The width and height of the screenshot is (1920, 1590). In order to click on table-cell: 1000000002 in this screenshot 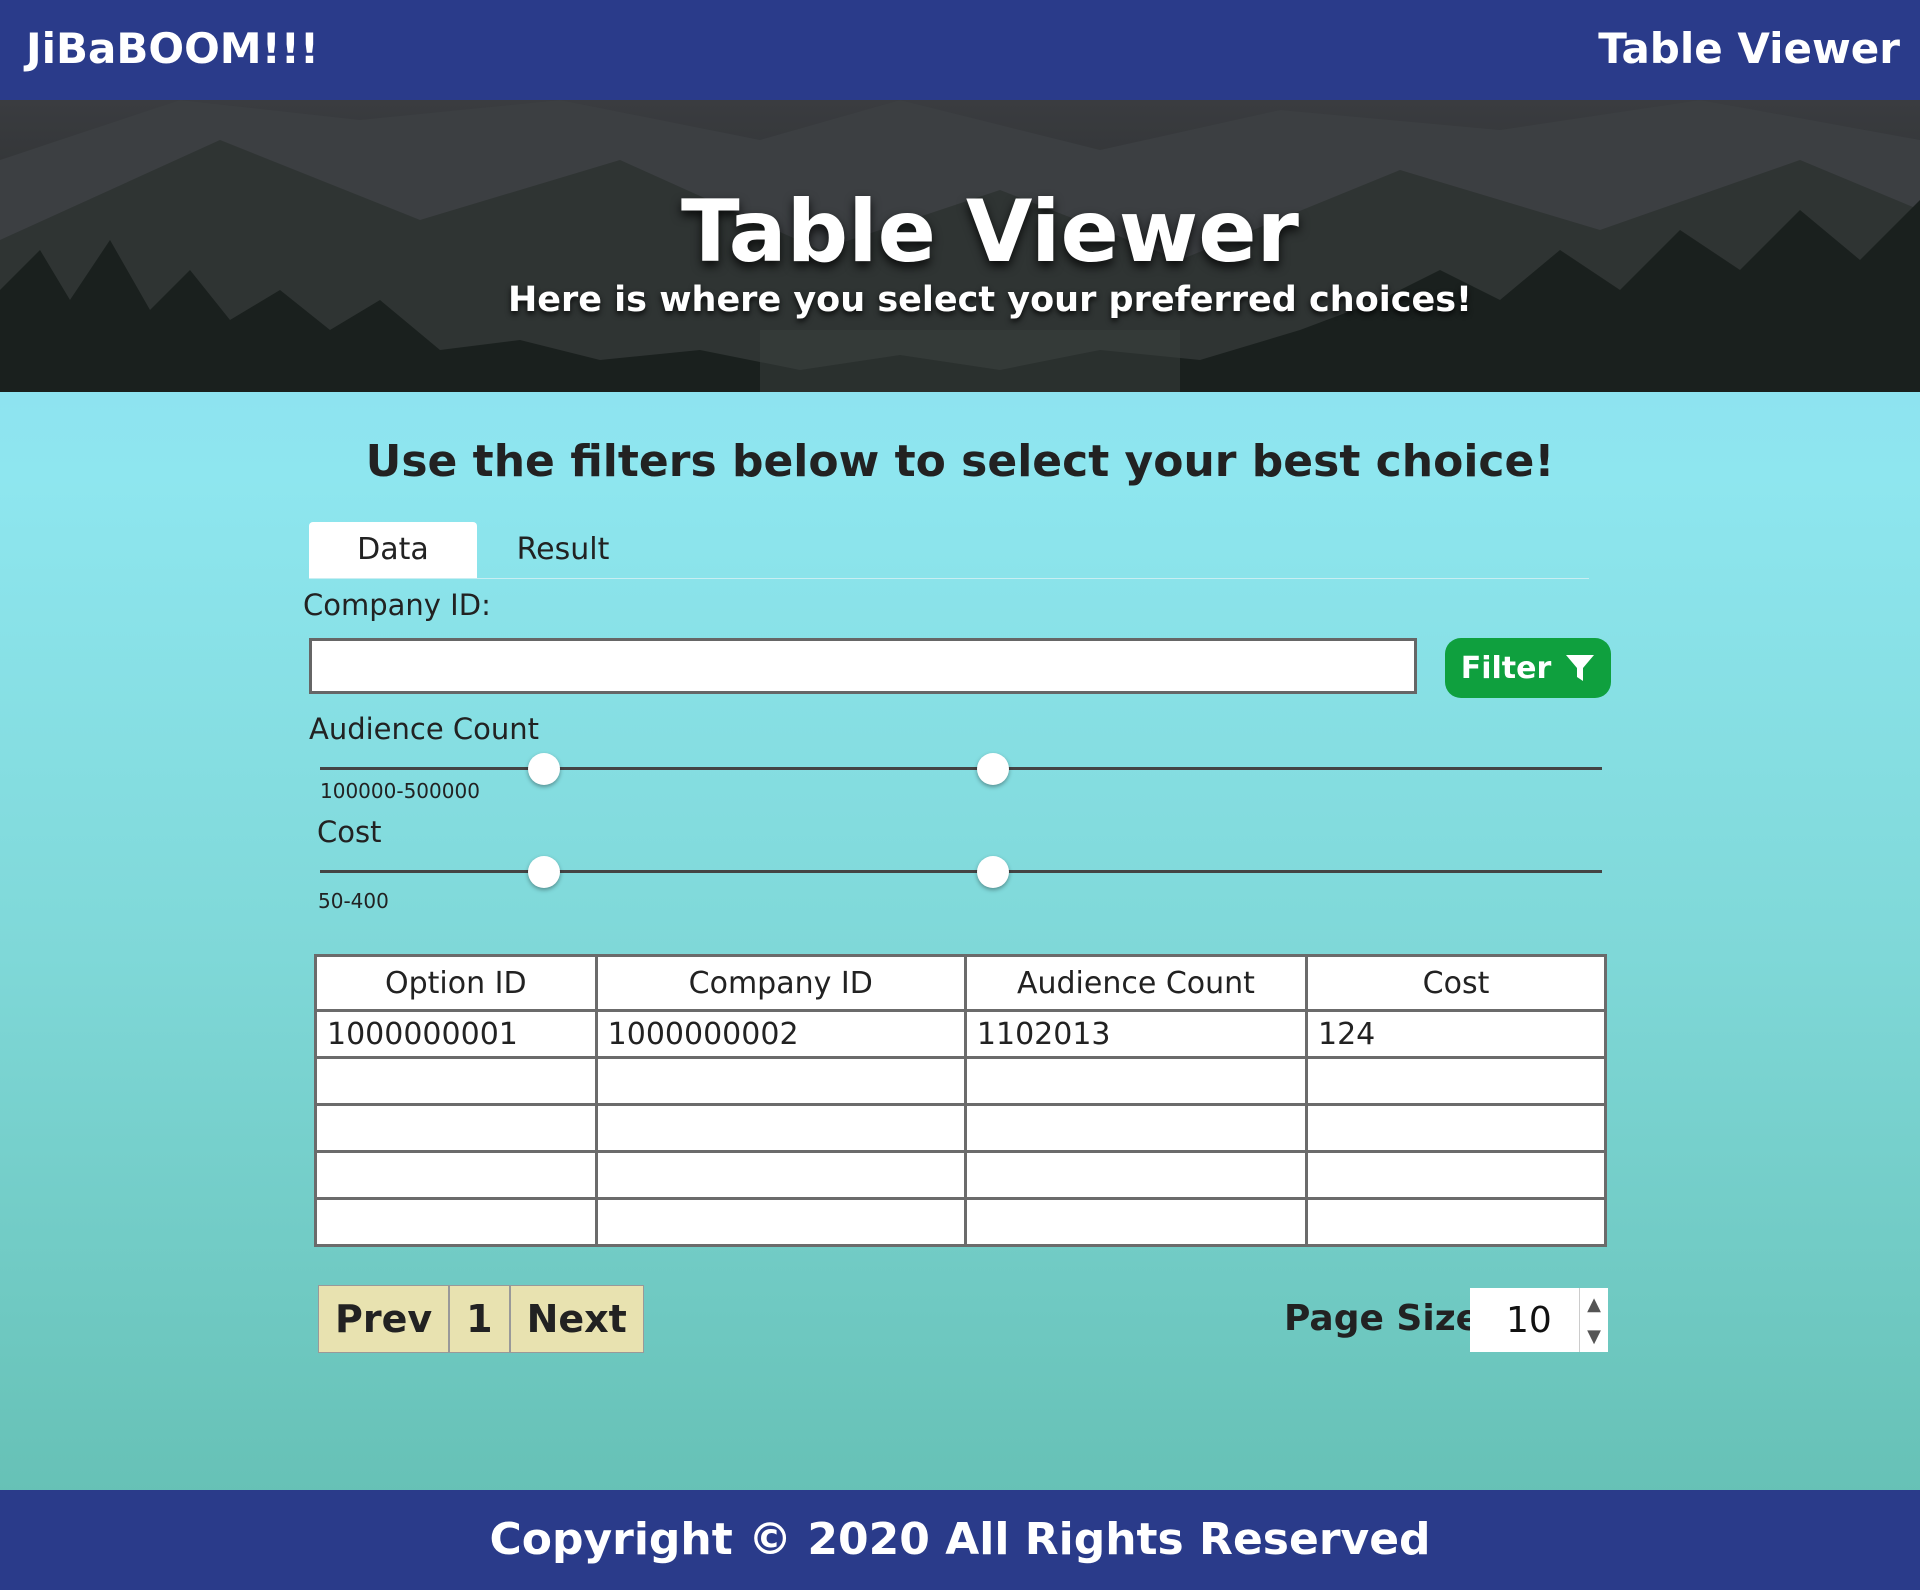, I will do `click(780, 1034)`.